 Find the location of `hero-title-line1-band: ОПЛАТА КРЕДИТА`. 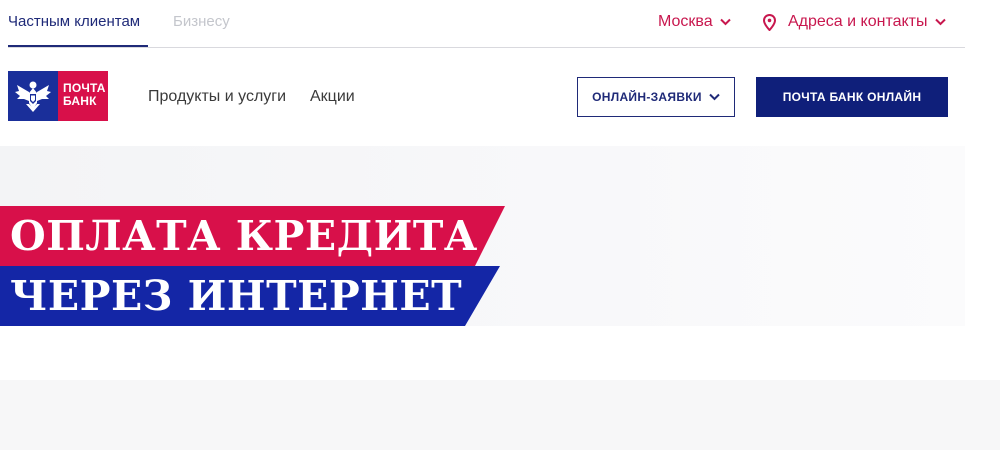

hero-title-line1-band: ОПЛАТА КРЕДИТА is located at coordinates (252, 236).